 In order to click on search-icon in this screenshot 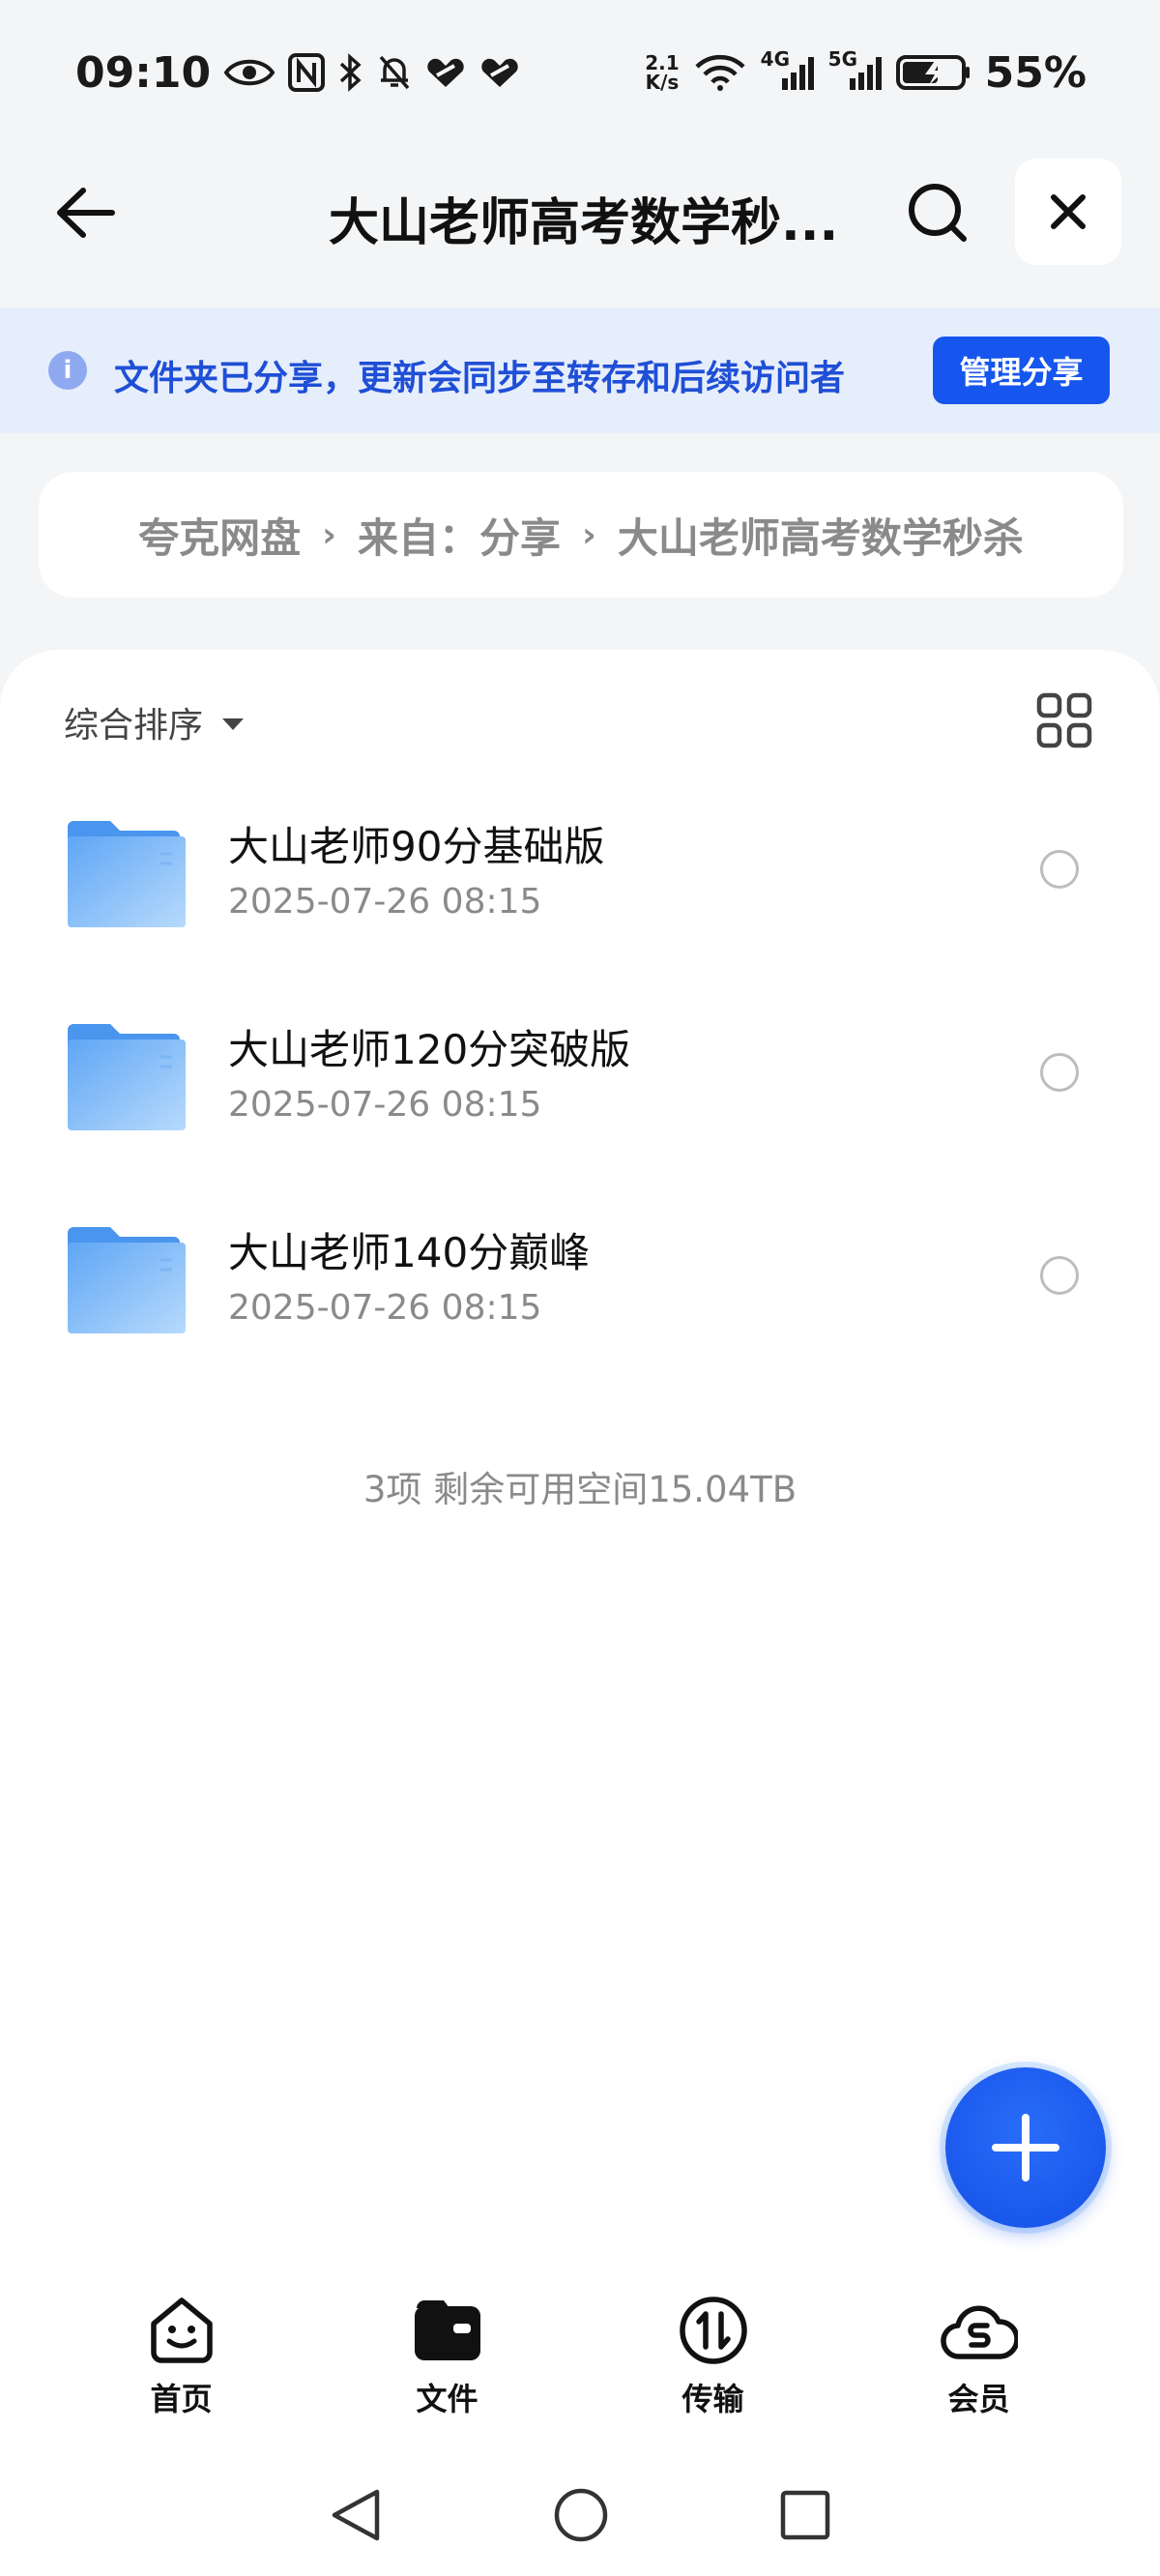, I will do `click(938, 213)`.